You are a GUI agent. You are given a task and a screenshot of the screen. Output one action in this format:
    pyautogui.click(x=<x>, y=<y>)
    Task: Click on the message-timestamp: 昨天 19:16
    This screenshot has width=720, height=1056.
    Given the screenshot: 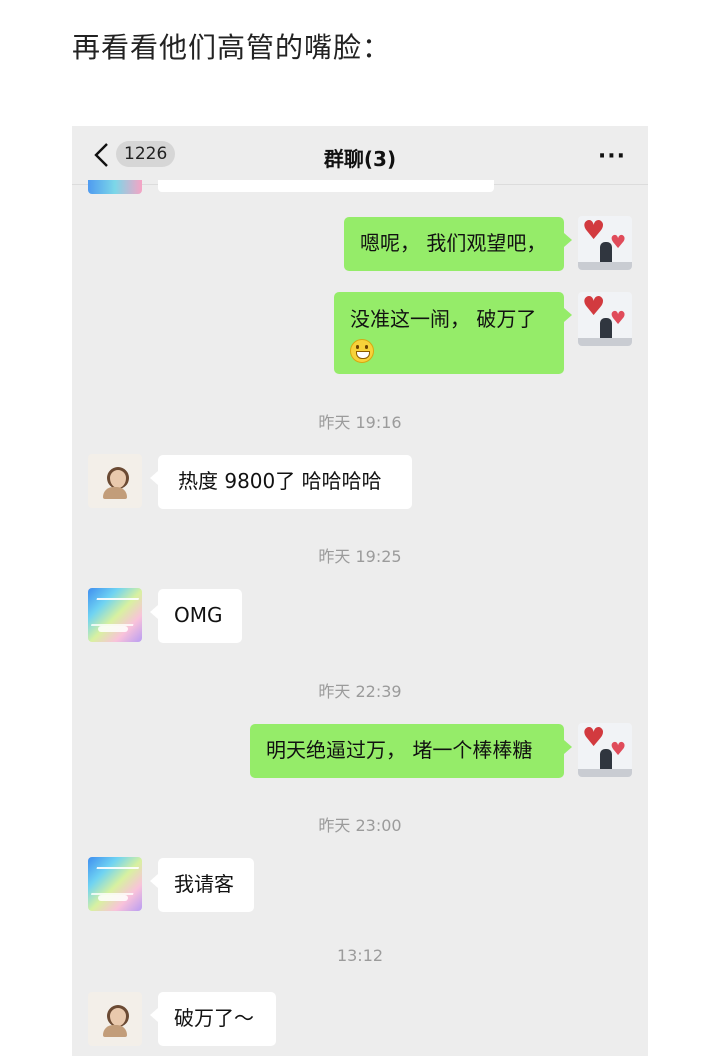 What is the action you would take?
    pyautogui.click(x=360, y=422)
    